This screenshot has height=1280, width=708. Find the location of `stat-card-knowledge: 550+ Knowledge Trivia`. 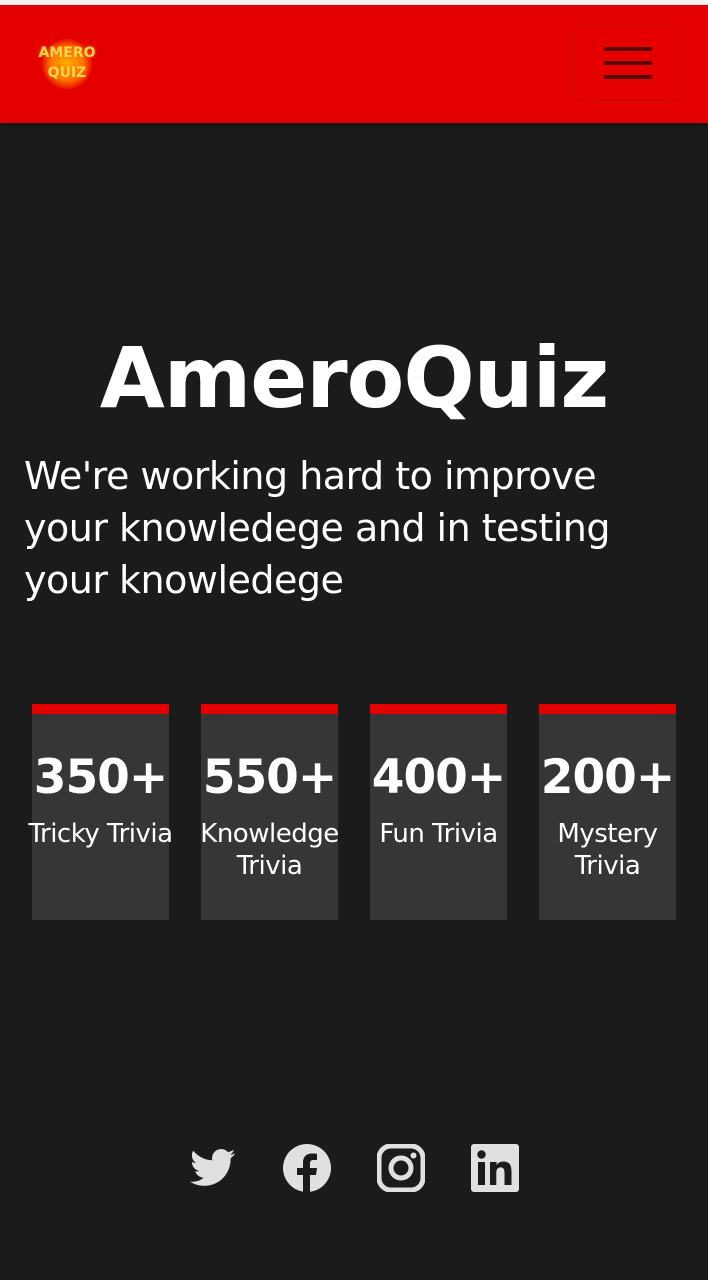

stat-card-knowledge: 550+ Knowledge Trivia is located at coordinates (269, 812).